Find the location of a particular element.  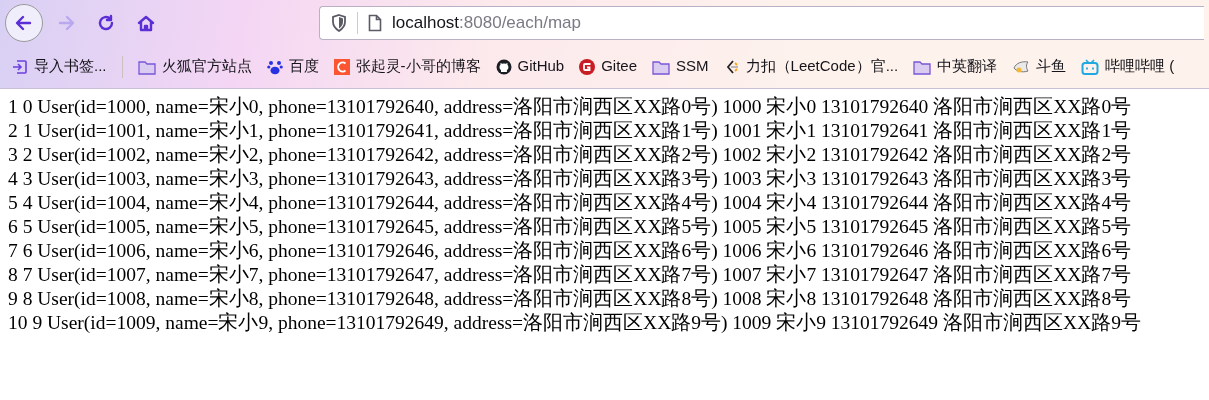

output-line: 8 7 User(id=1007, name=宋小7, phone=13101792647, address=洛阳市涧西区XX路7号) 1007 宋小7 13101792647 洛阳市涧西区XX路7号 is located at coordinates (570, 275).